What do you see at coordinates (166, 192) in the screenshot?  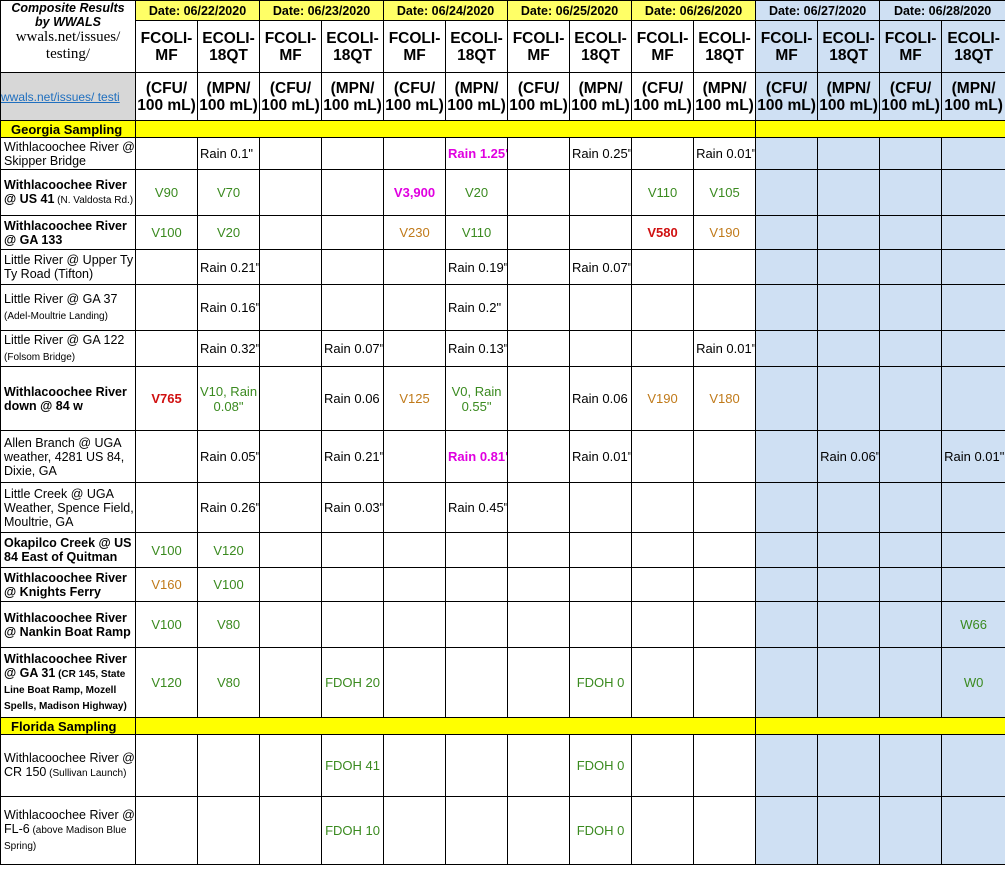 I see `result-cell: V90` at bounding box center [166, 192].